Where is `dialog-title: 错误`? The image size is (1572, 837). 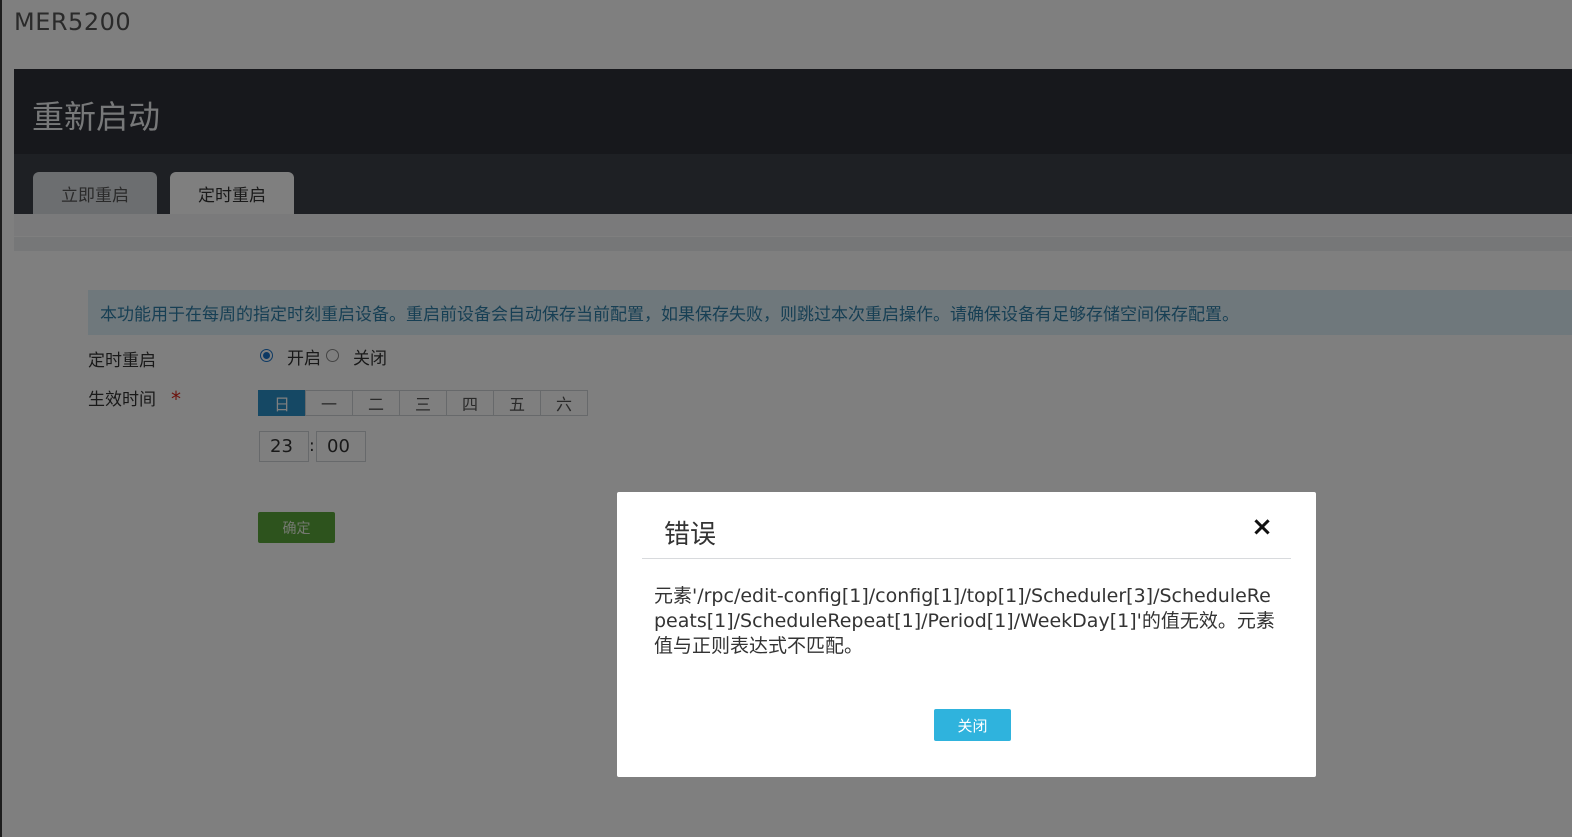
dialog-title: 错误 is located at coordinates (690, 535).